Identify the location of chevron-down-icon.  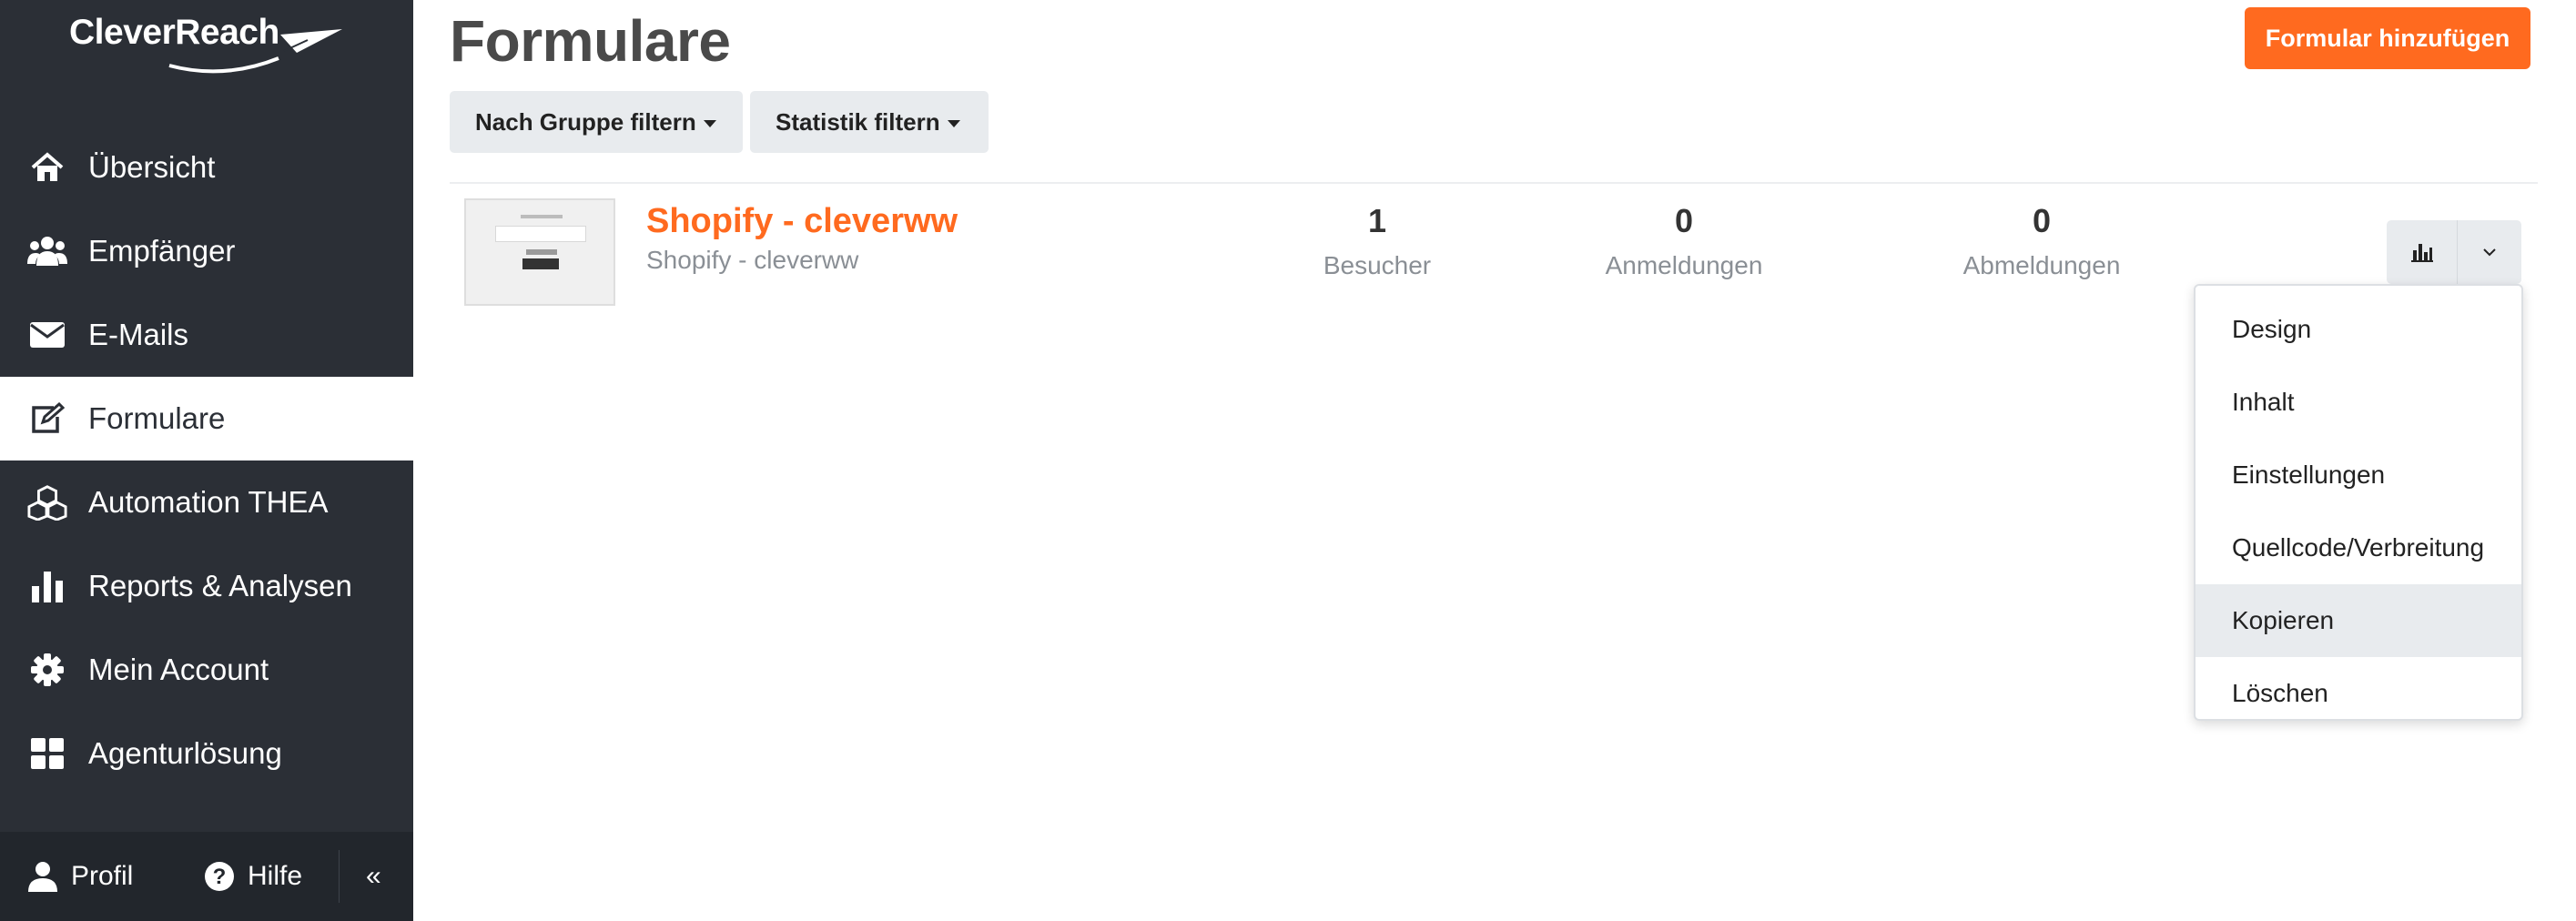
(2489, 252).